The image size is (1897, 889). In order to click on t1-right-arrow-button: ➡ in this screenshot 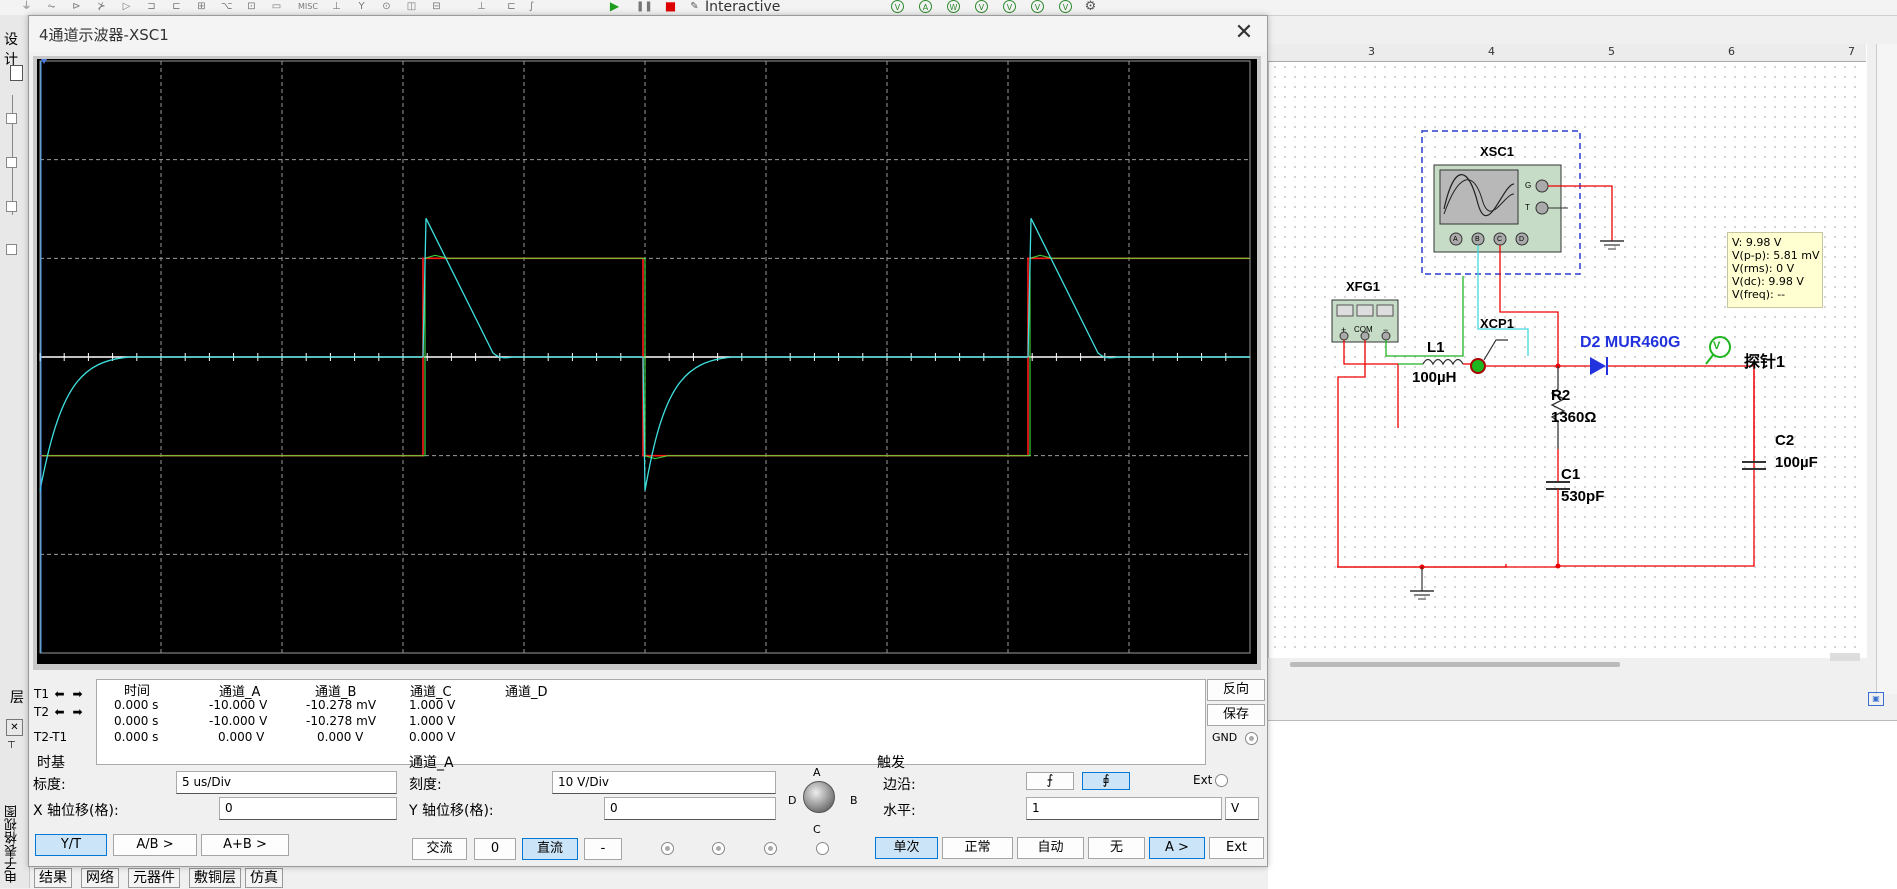, I will do `click(77, 694)`.